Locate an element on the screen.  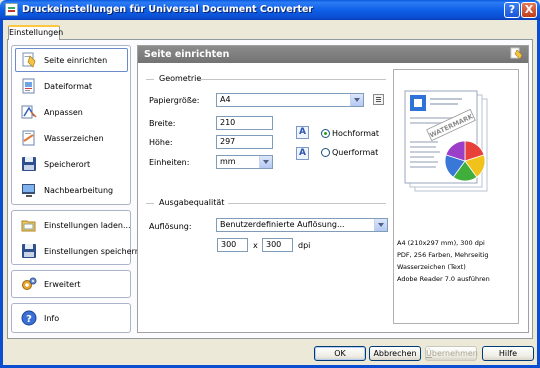
sidebar-item-page-setup: Seite einrichten is located at coordinates (71, 60).